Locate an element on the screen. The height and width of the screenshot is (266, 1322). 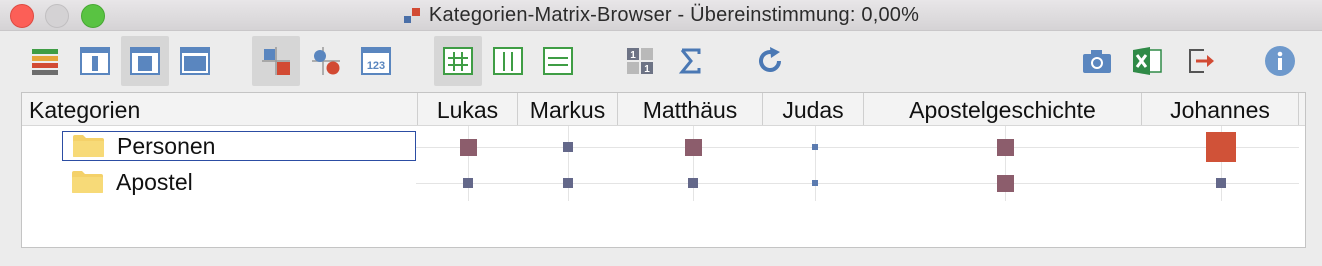
app-icon is located at coordinates (412, 15).